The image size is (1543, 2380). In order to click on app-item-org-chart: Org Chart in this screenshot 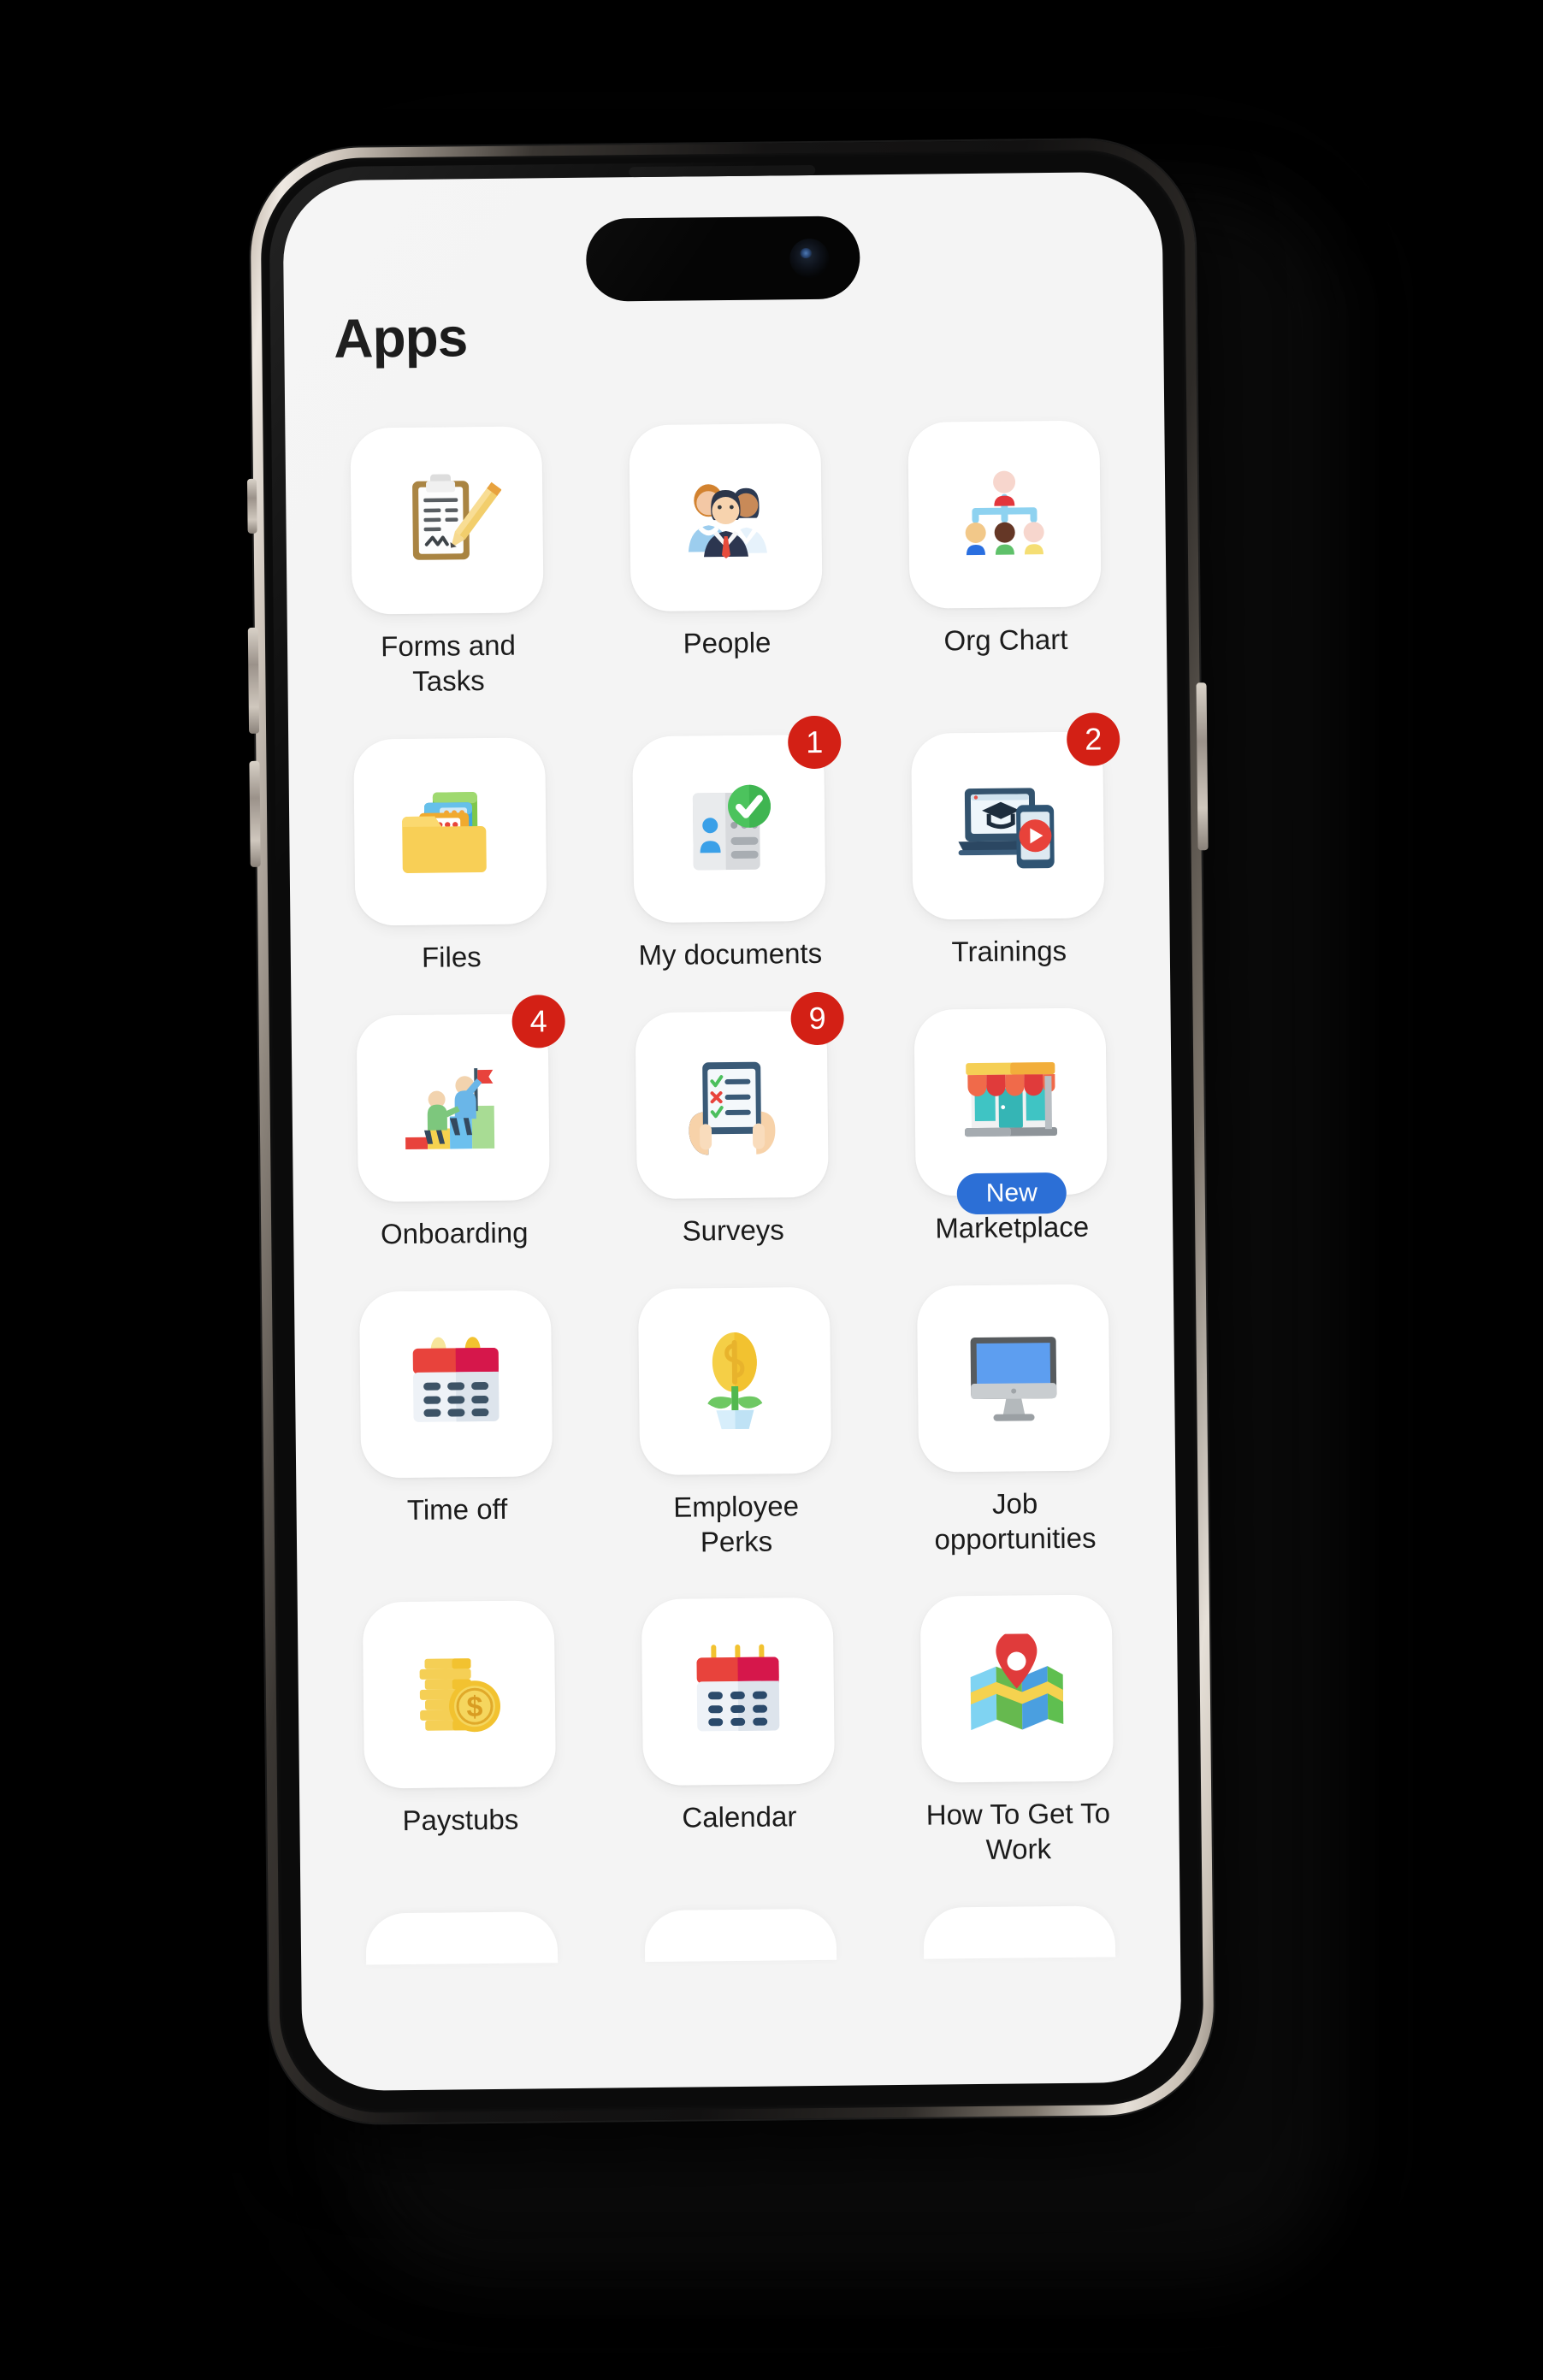, I will do `click(1004, 557)`.